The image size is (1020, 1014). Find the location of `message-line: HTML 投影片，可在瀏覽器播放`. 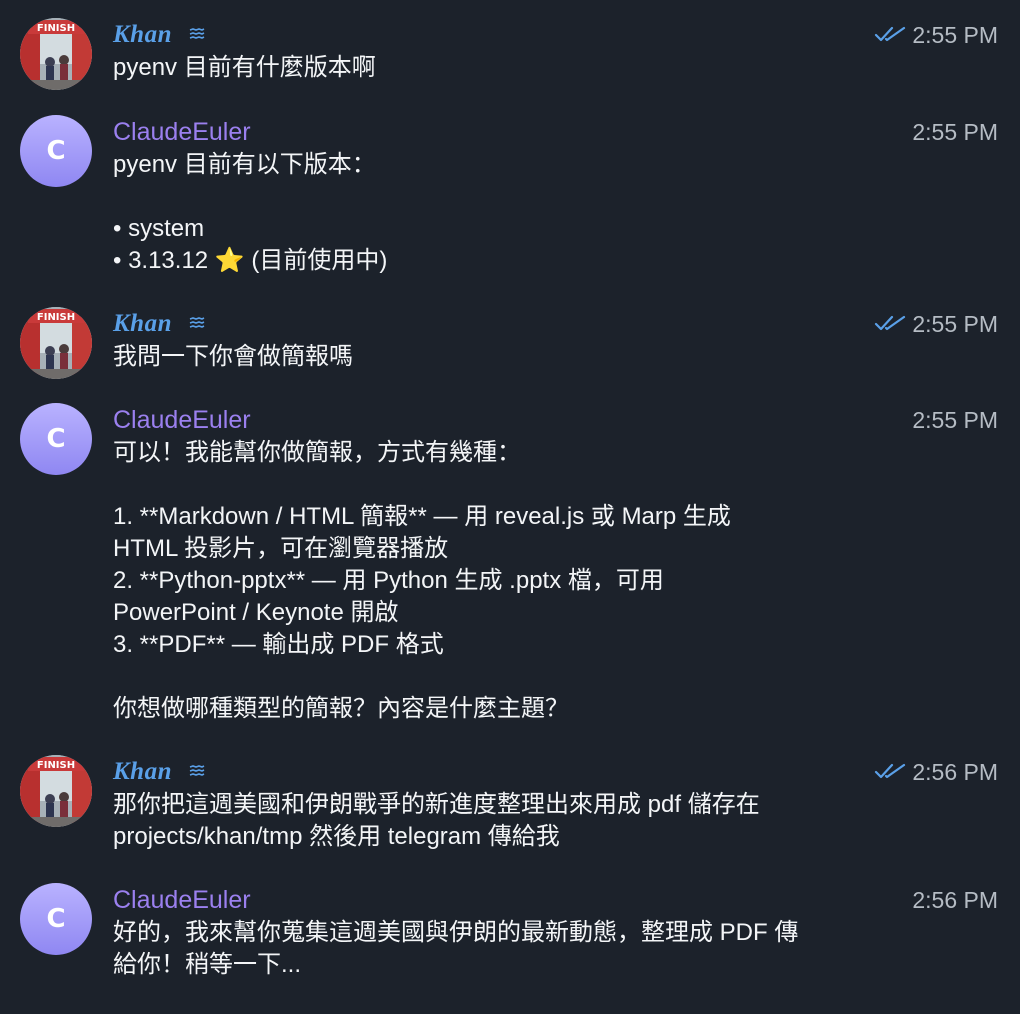

message-line: HTML 投影片，可在瀏覽器播放 is located at coordinates (281, 548).